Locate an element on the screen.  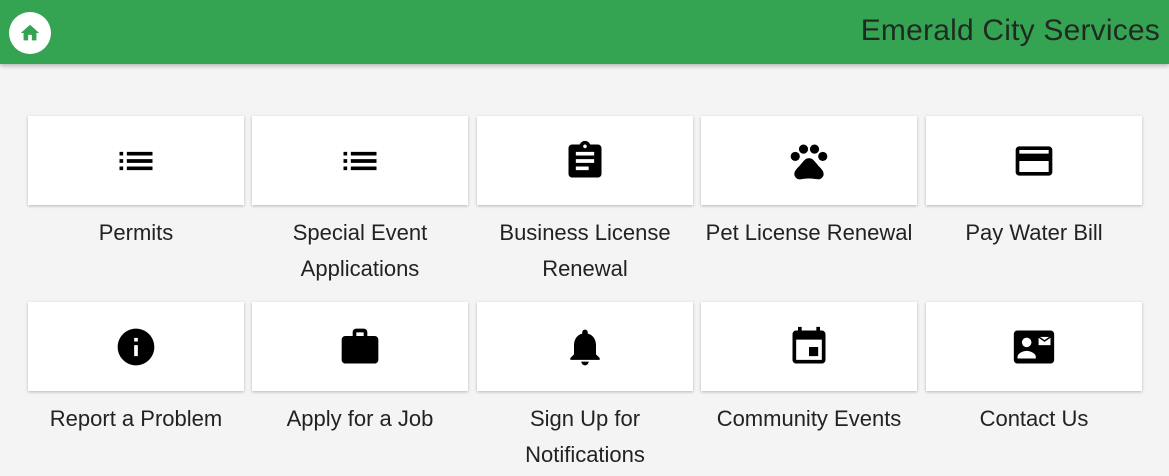
paw-icon is located at coordinates (809, 161).